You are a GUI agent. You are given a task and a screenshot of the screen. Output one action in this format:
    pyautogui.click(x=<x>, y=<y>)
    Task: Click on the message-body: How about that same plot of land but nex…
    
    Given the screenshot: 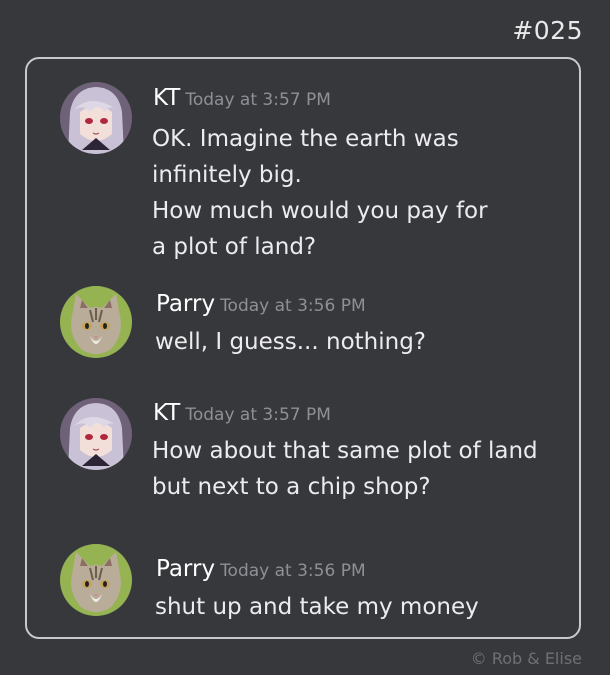 What is the action you would take?
    pyautogui.click(x=345, y=469)
    